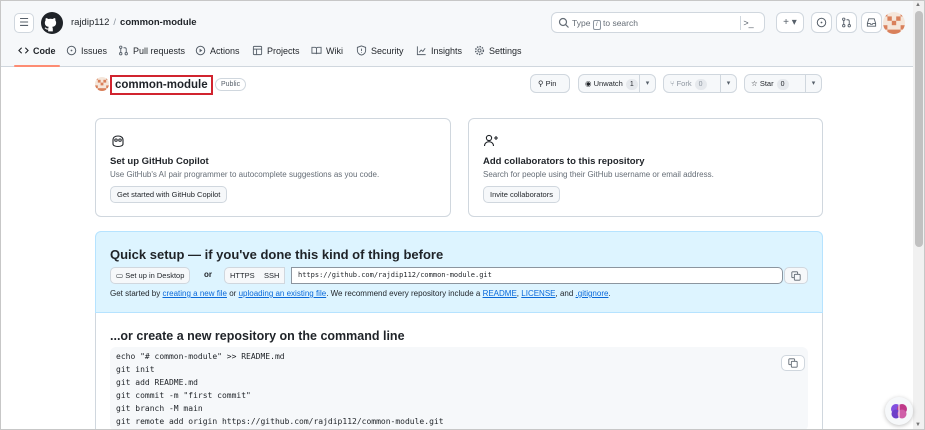 The width and height of the screenshot is (925, 430). I want to click on copy-url-button, so click(796, 275).